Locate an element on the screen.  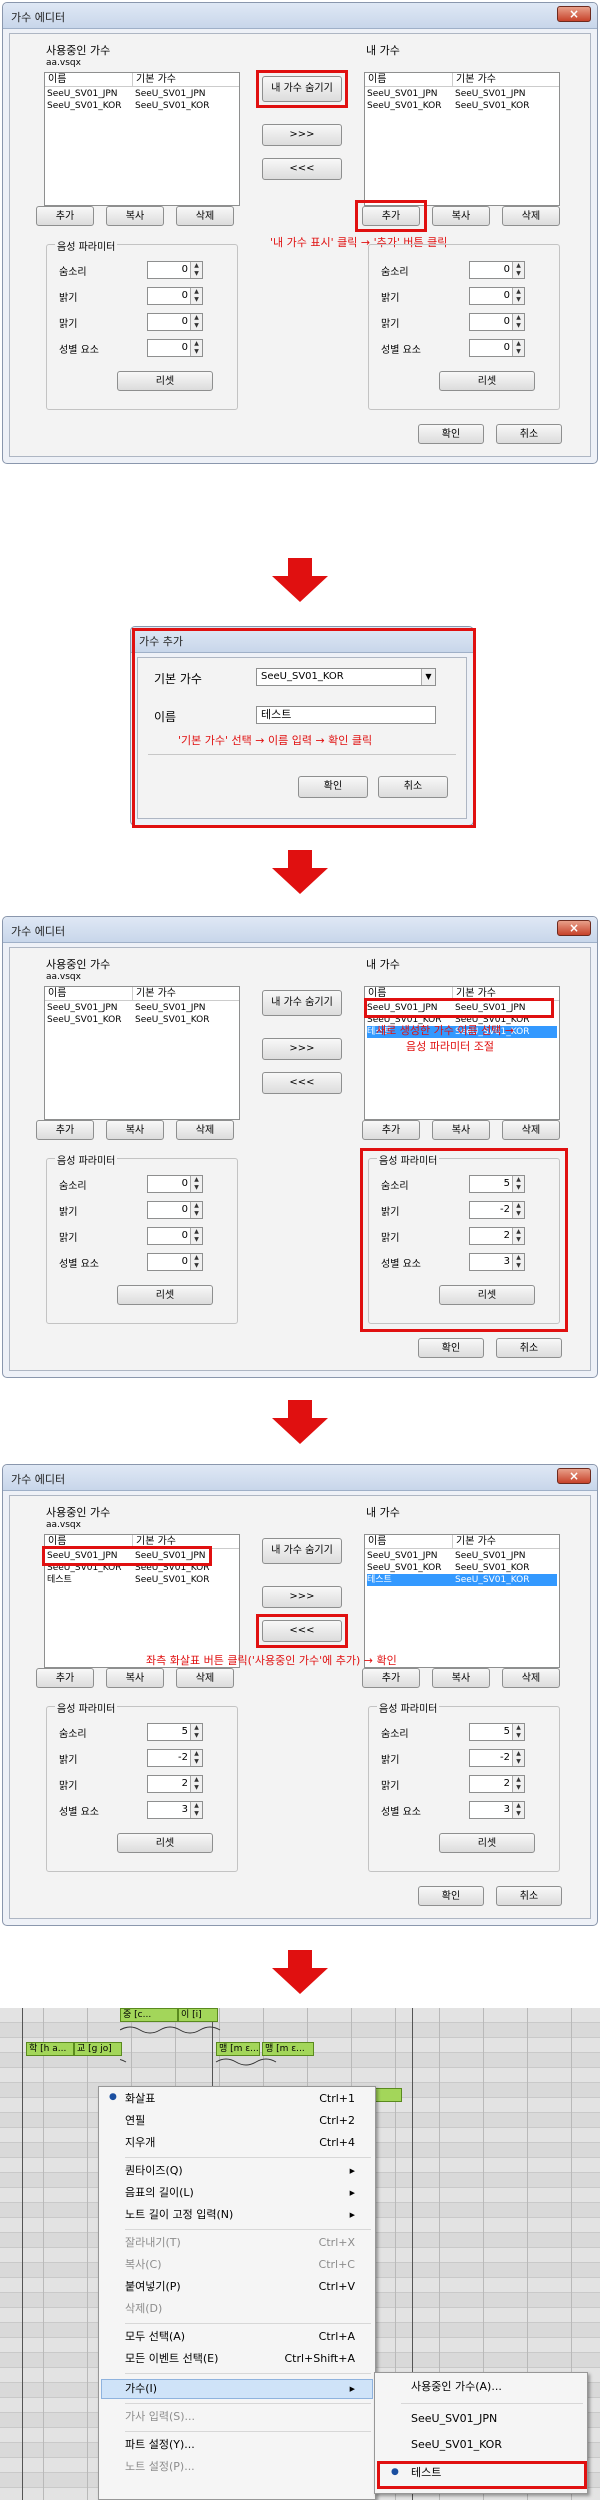
menu-item-fixed-length: 노트 길이 고정 입력(N) ▶ is located at coordinates (245, 2215).